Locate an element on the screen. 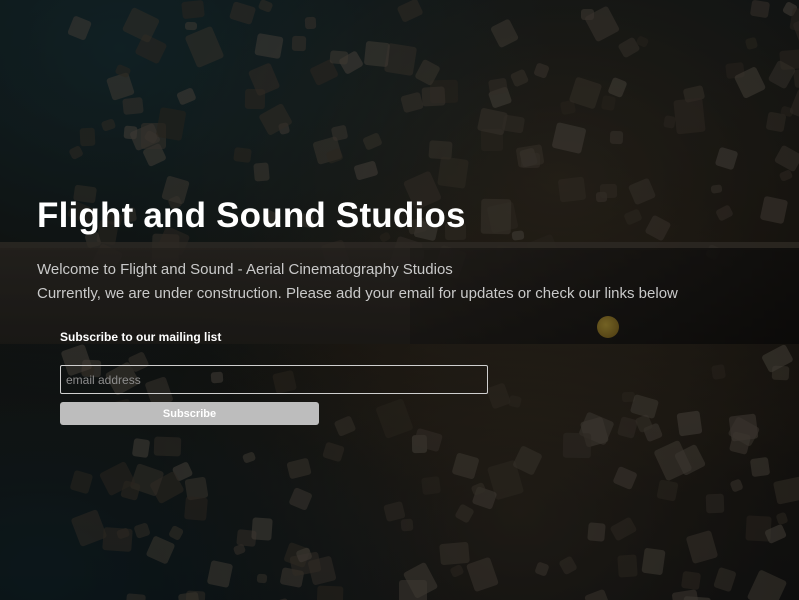 The height and width of the screenshot is (600, 799). mailing-list-form: Subscribe to our mailing list Subscribe is located at coordinates (280, 377).